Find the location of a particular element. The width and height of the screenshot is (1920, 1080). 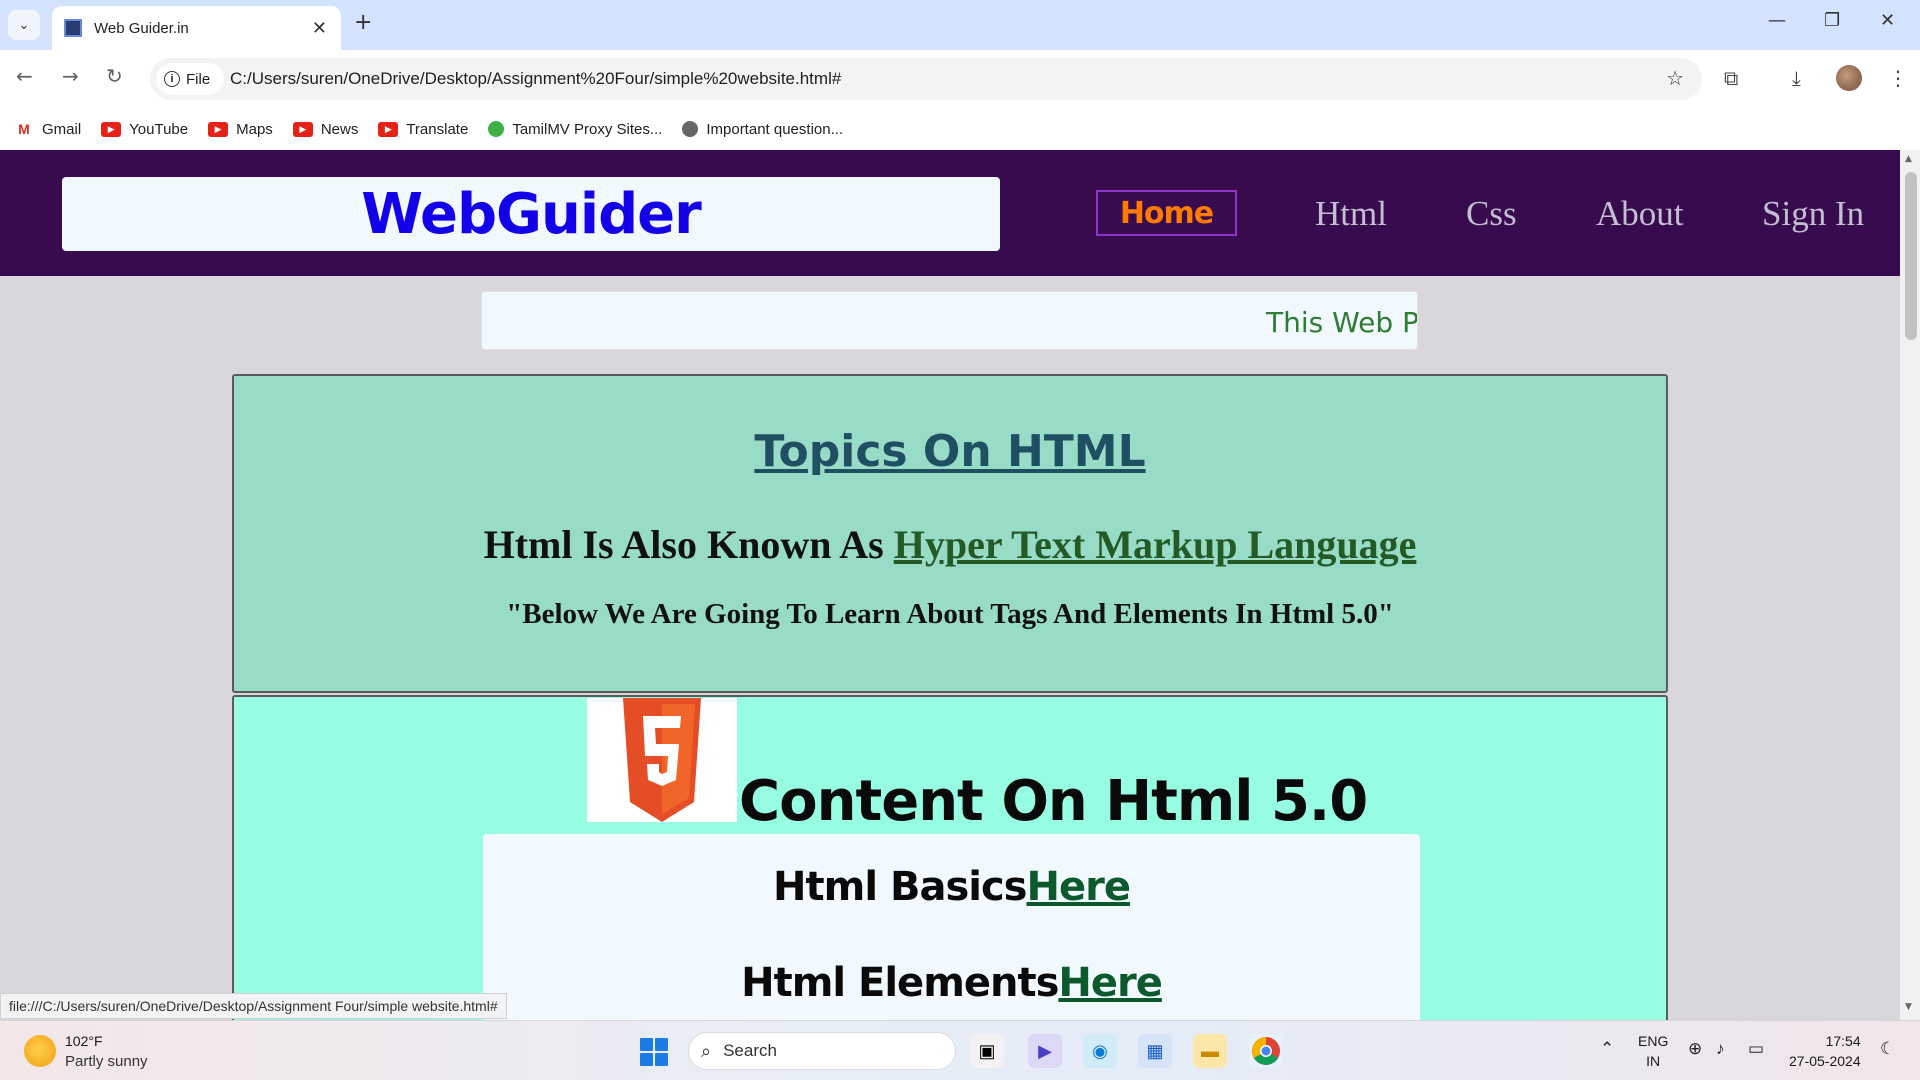

nav-about: About is located at coordinates (1640, 214).